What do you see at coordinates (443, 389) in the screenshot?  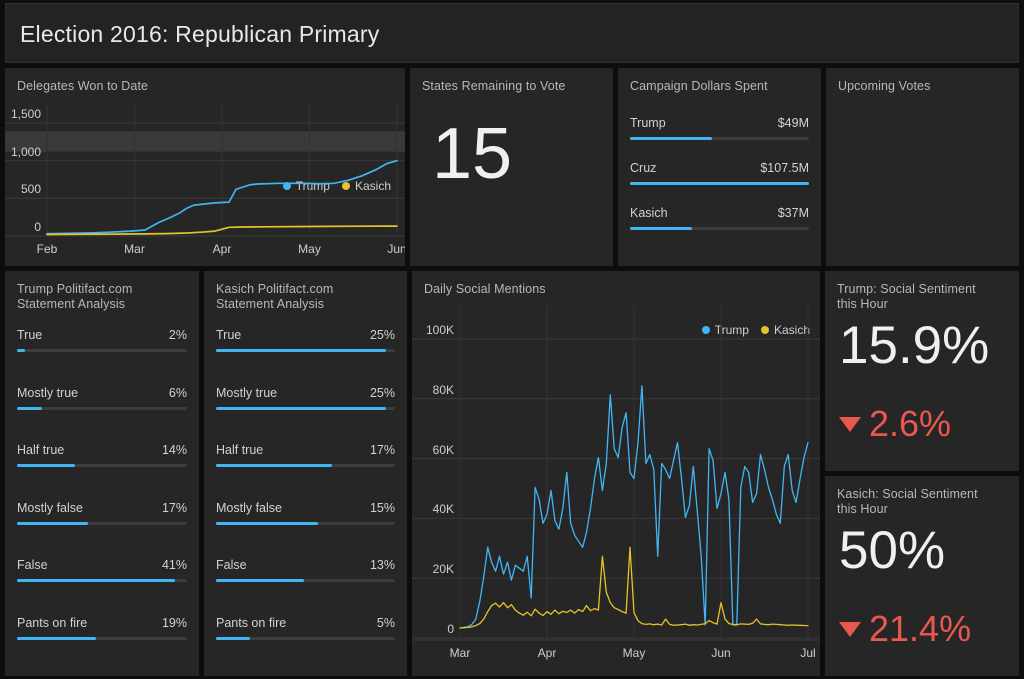 I see `y-tick-label: 80K` at bounding box center [443, 389].